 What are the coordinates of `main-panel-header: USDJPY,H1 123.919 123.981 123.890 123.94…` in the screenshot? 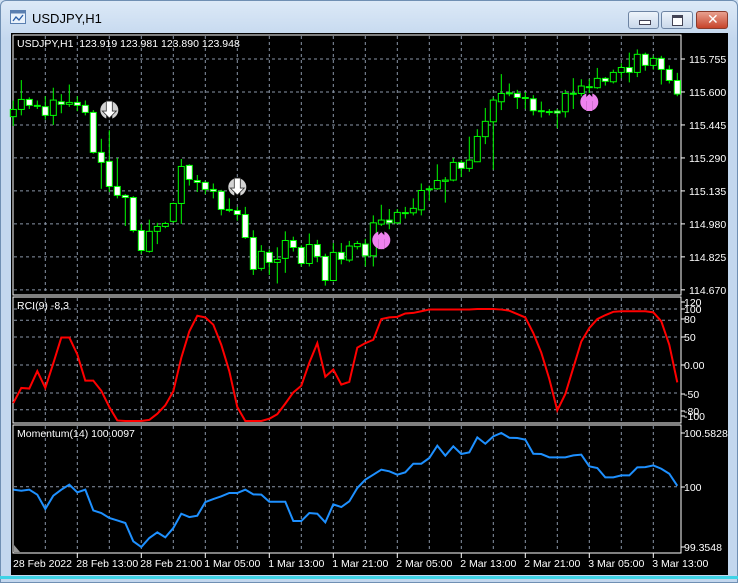 It's located at (128, 44).